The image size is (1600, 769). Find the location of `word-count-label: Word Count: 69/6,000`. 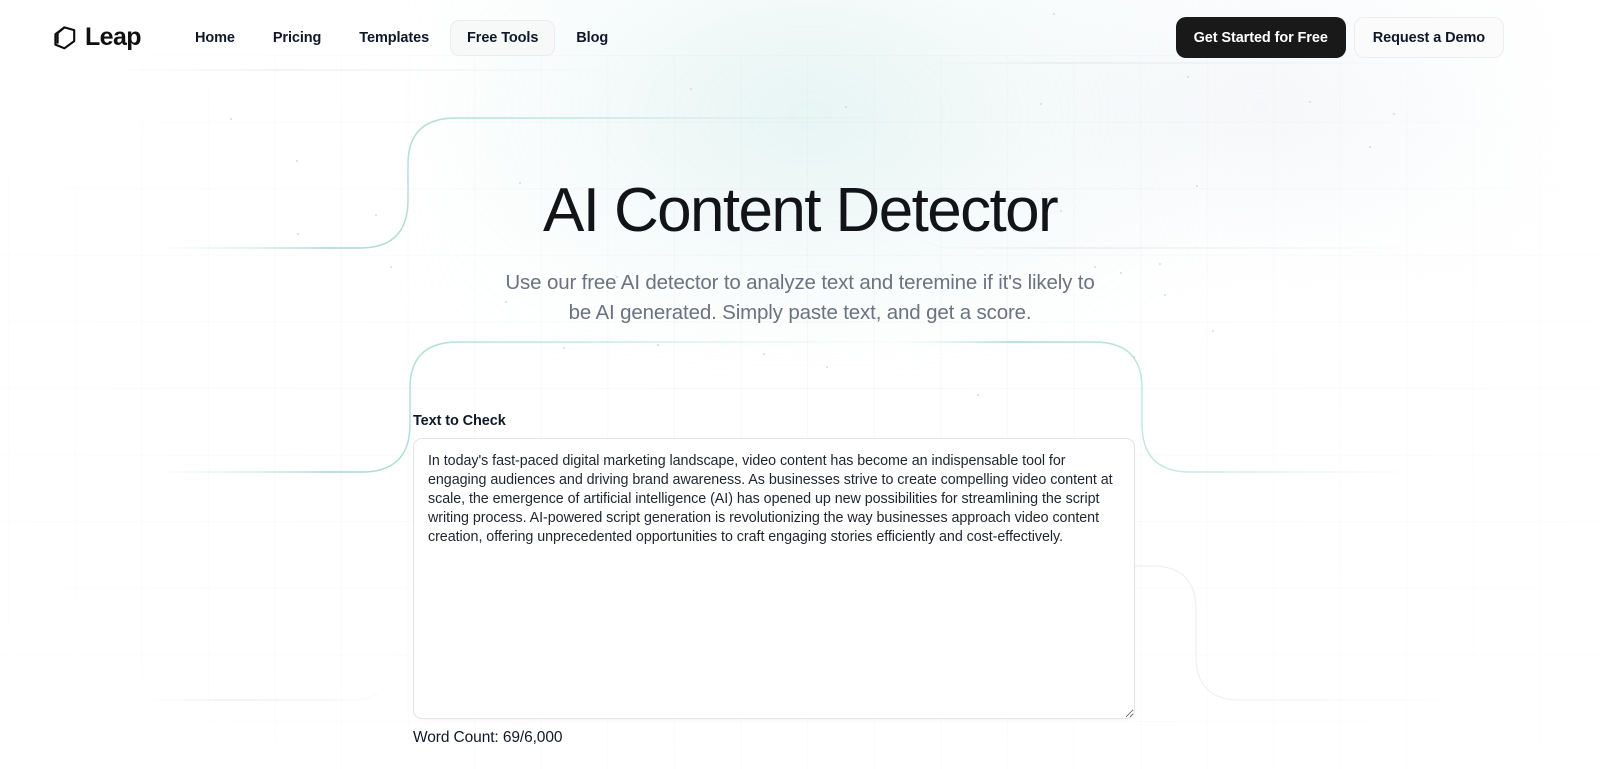

word-count-label: Word Count: 69/6,000 is located at coordinates (488, 737).